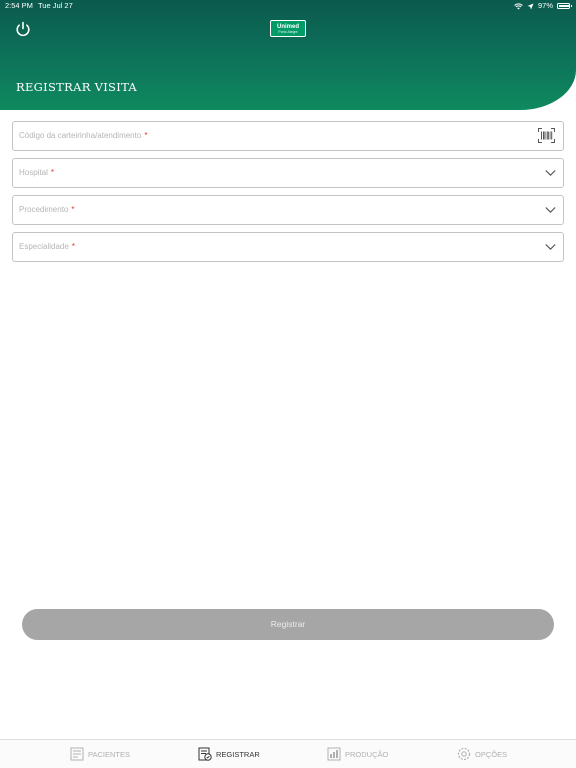 This screenshot has width=576, height=768. Describe the element at coordinates (23, 29) in the screenshot. I see `power-icon` at that location.